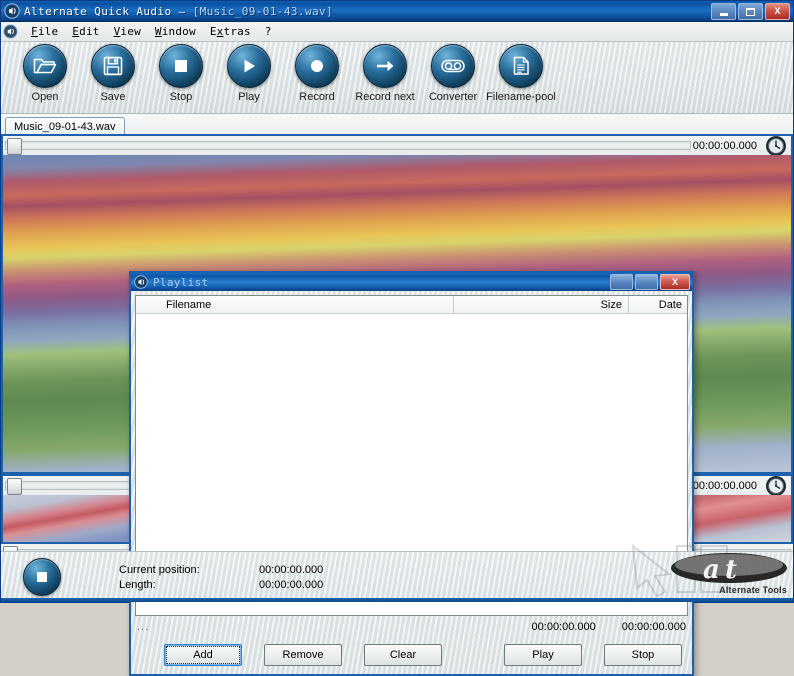 This screenshot has width=794, height=676. Describe the element at coordinates (291, 584) in the screenshot. I see `status-length-value: 00:00:00.000` at that location.